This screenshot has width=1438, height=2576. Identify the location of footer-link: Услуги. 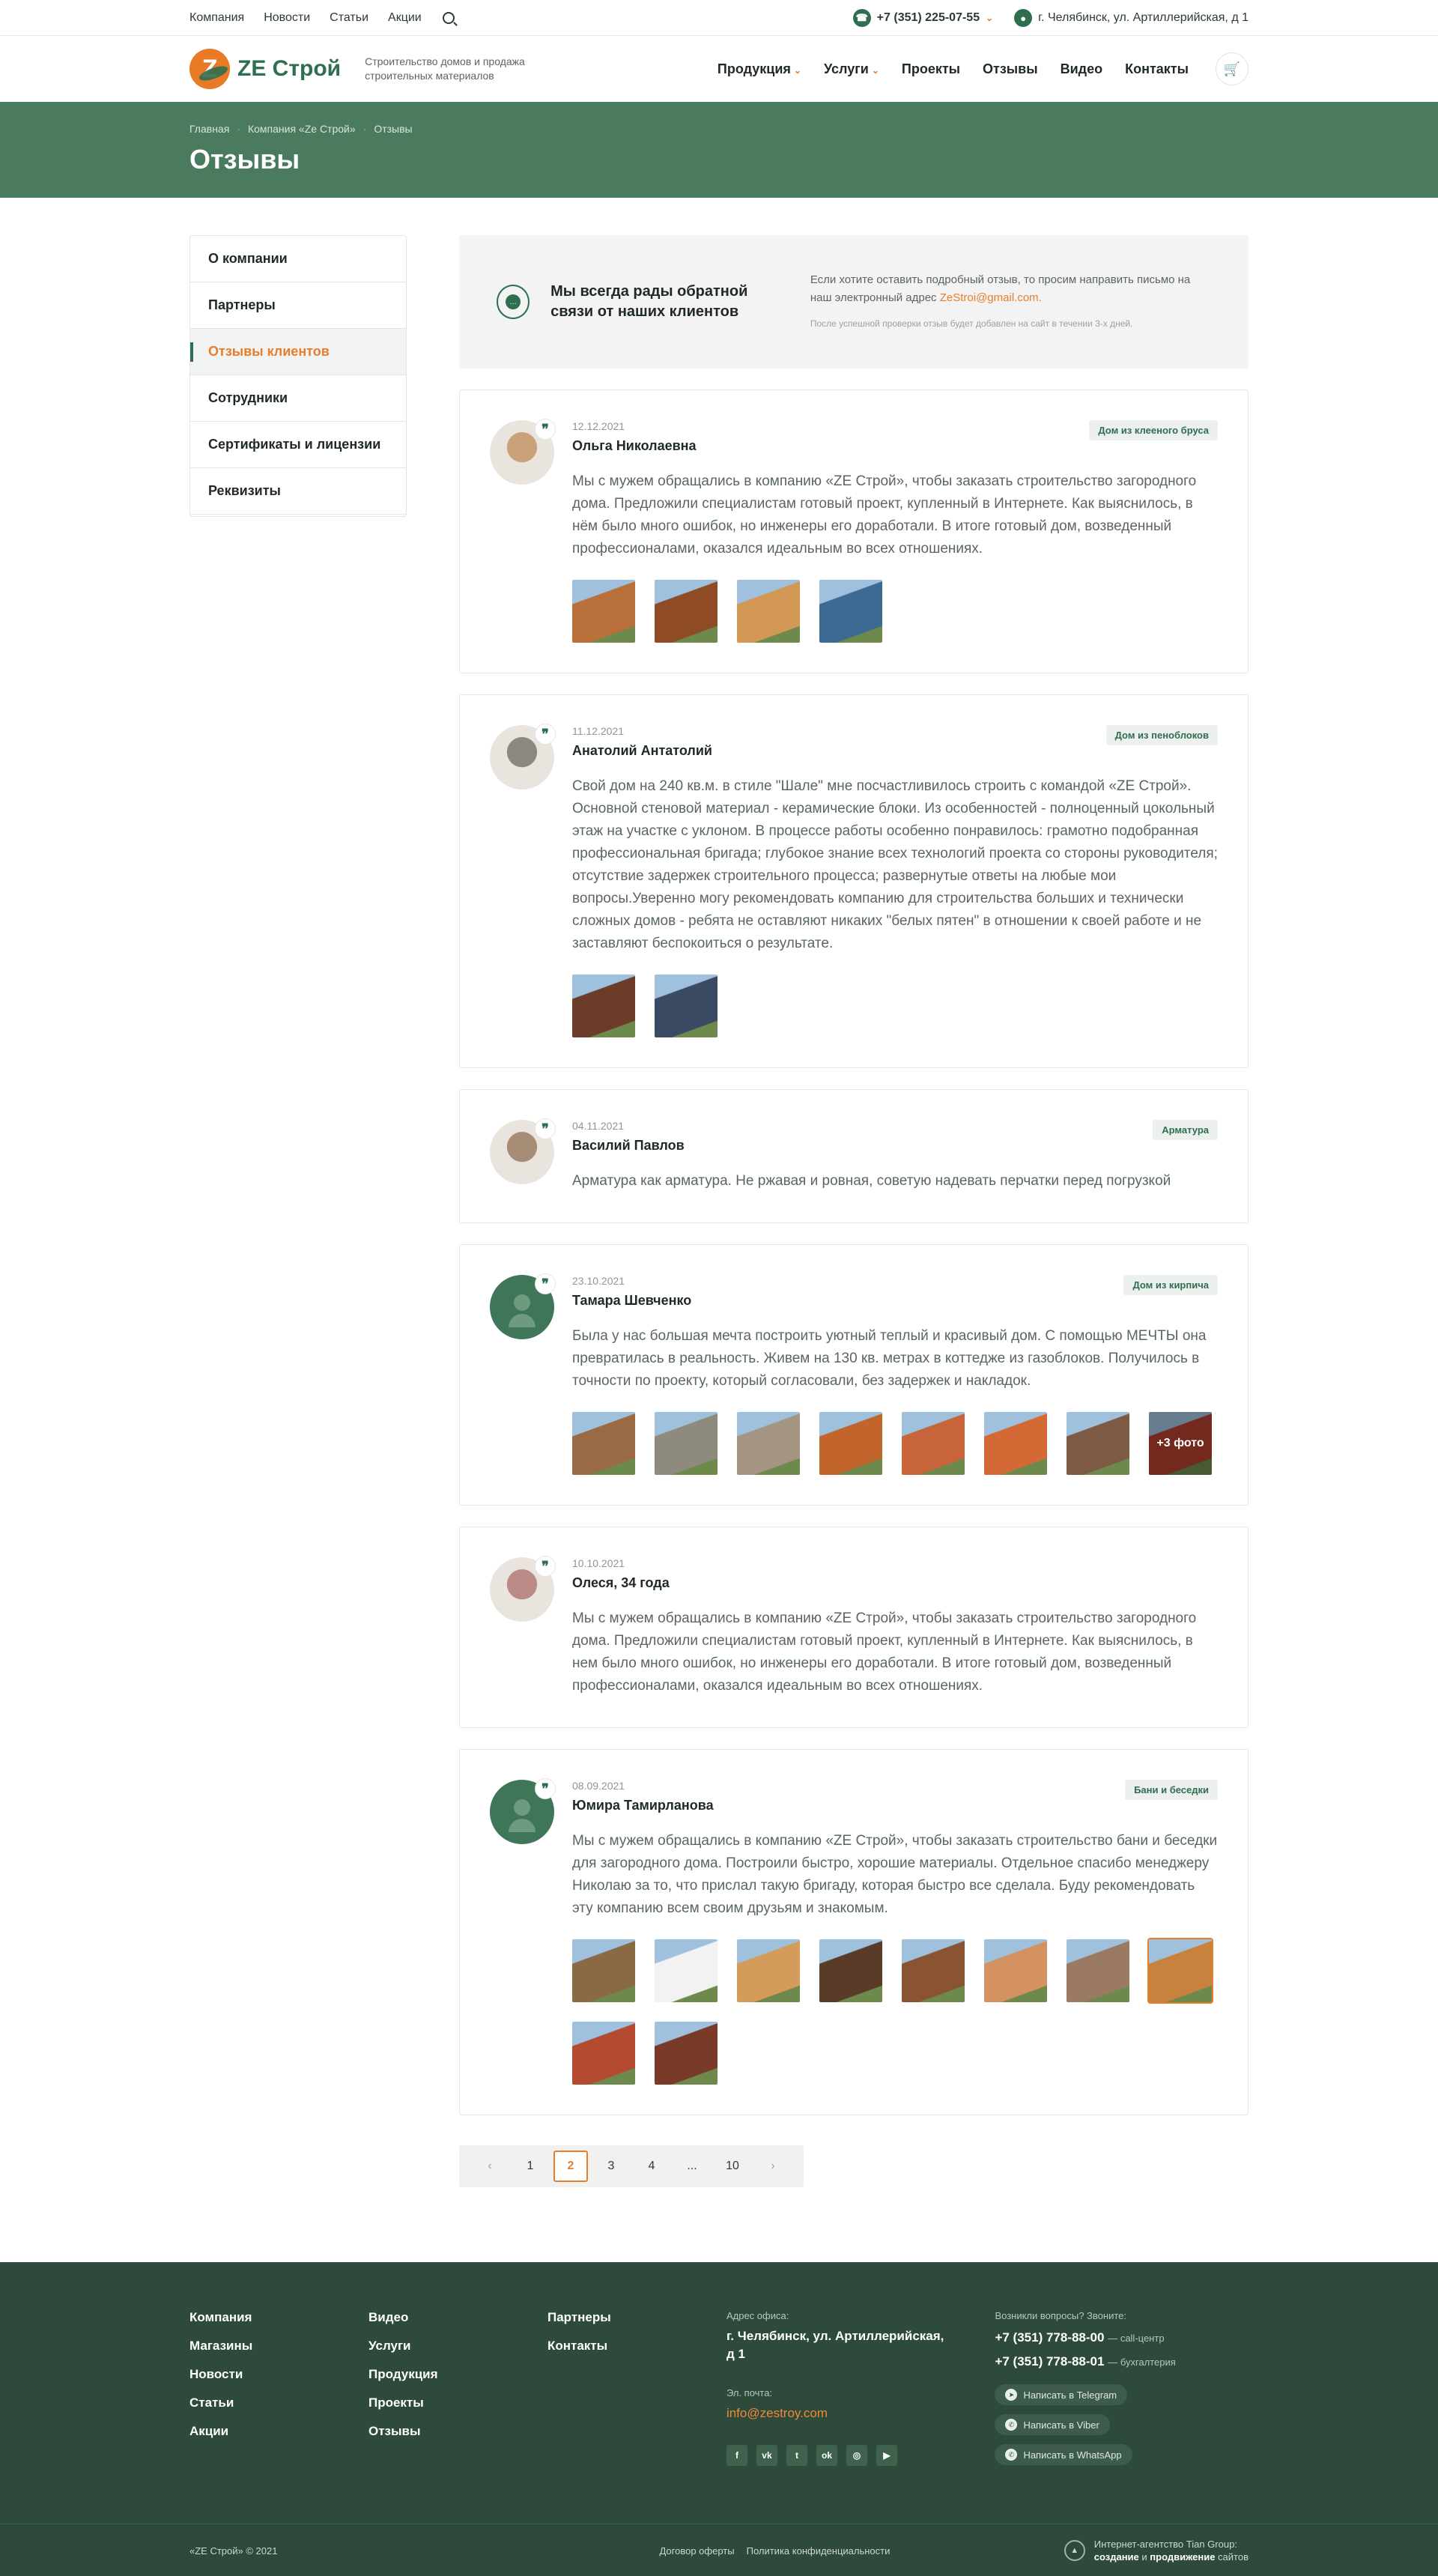
(457, 2346).